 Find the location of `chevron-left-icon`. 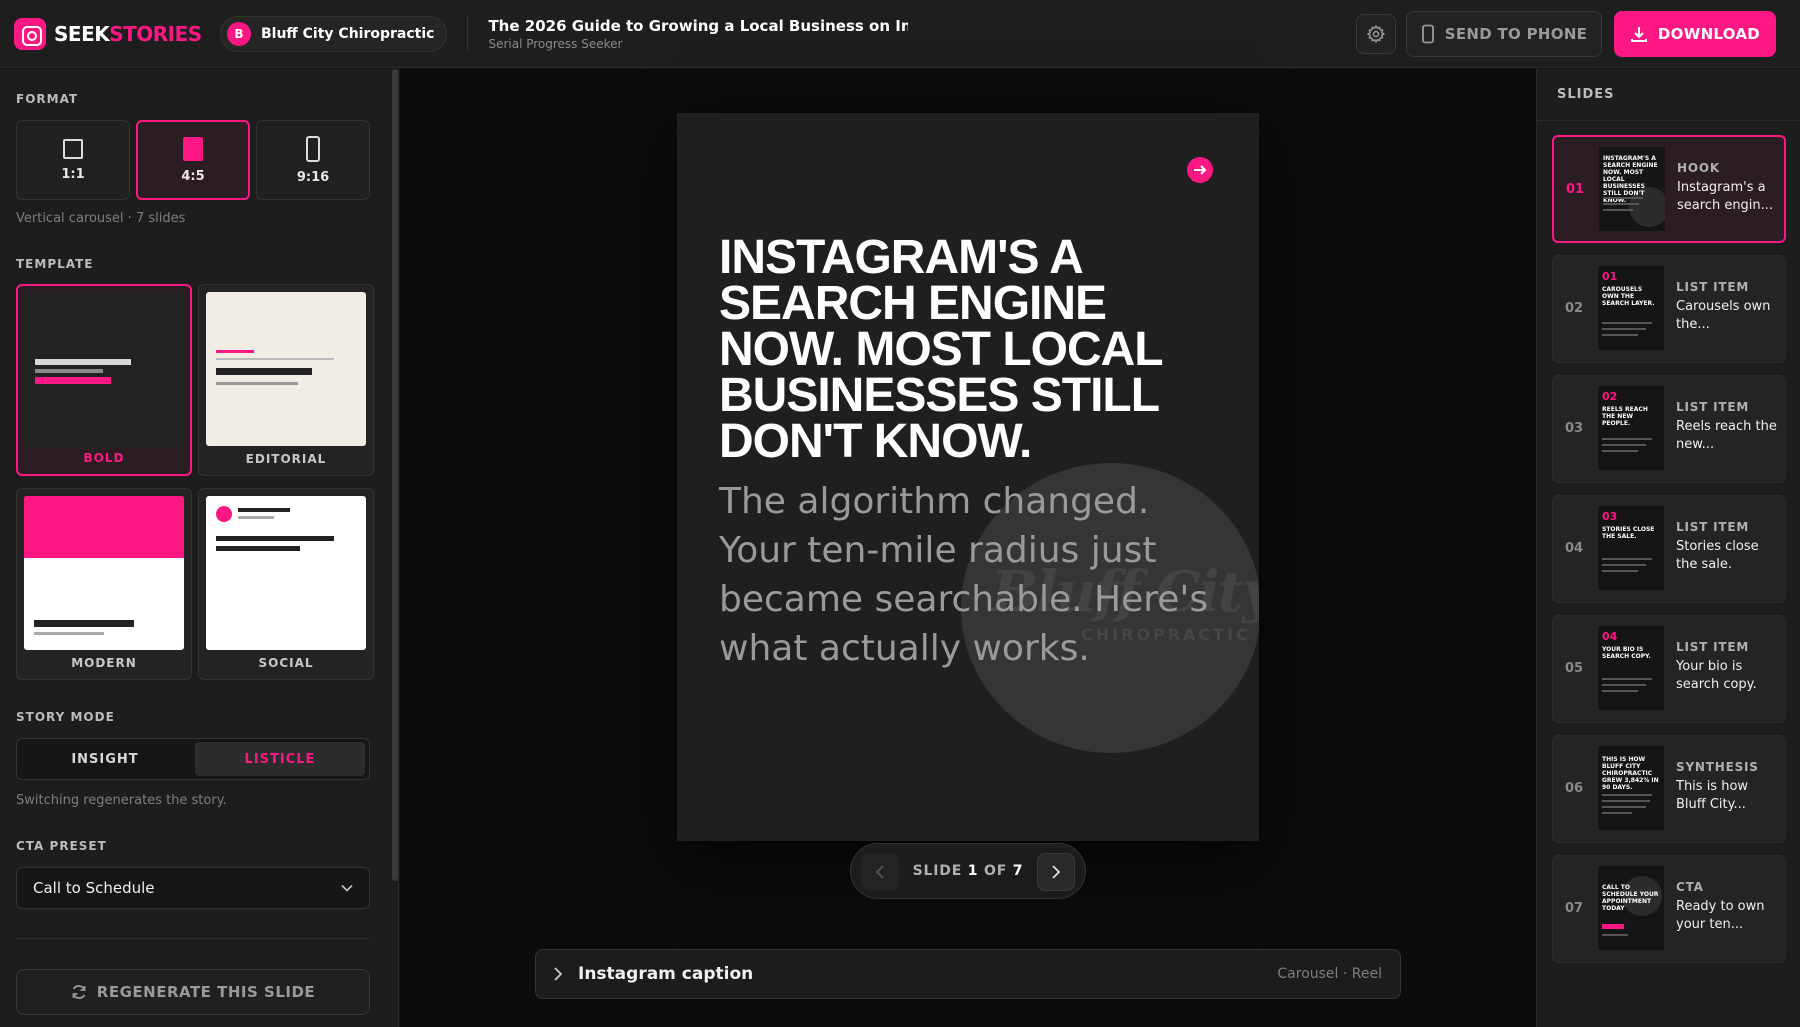

chevron-left-icon is located at coordinates (880, 872).